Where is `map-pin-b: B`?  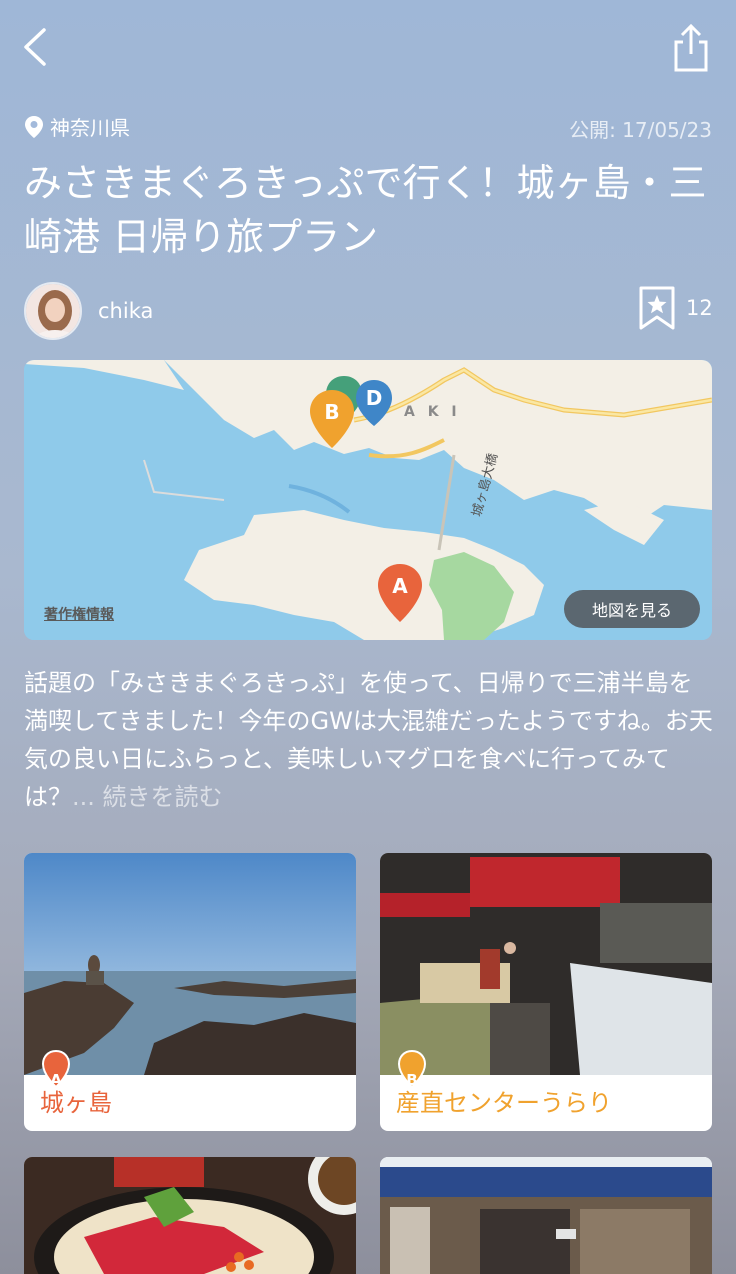
map-pin-b: B is located at coordinates (333, 420).